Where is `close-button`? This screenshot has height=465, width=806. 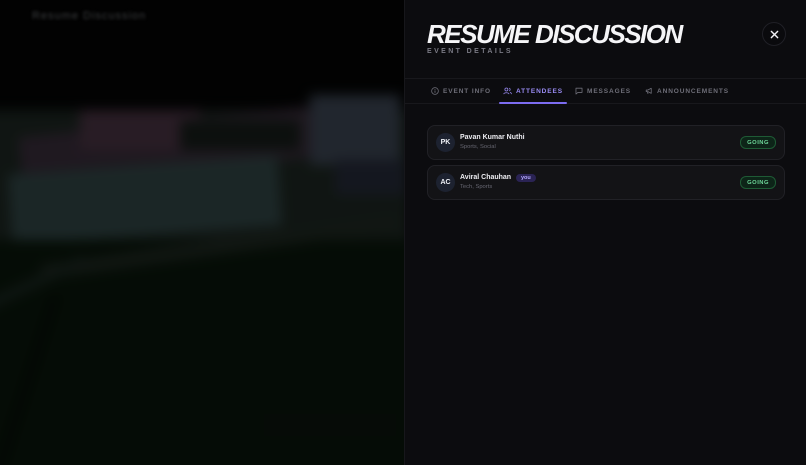
close-button is located at coordinates (774, 34).